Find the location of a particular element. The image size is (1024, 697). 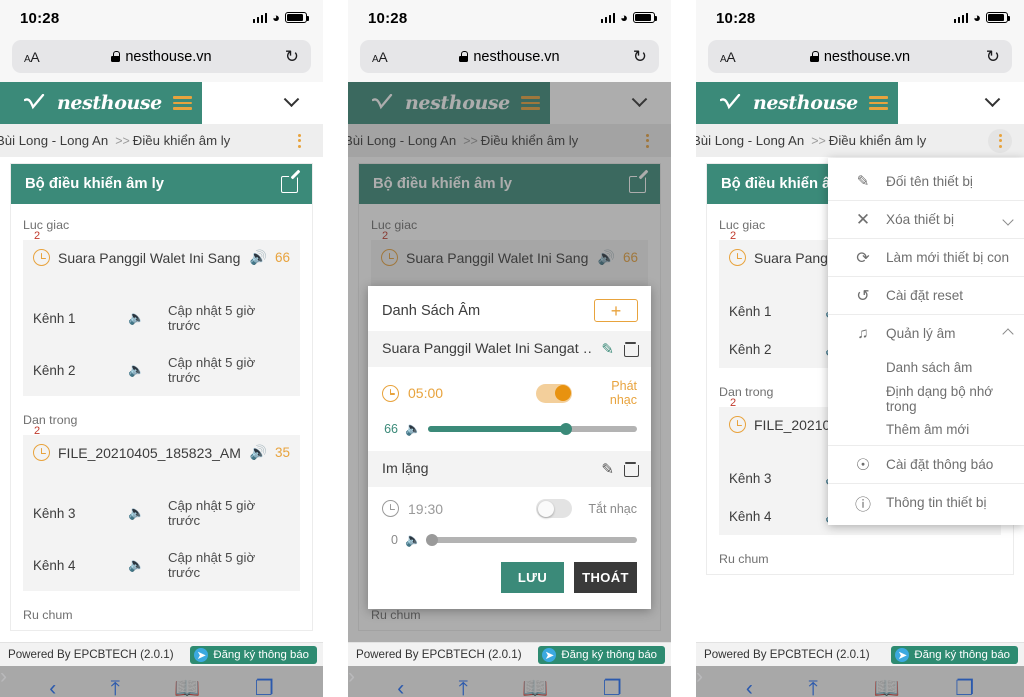

volume-row: 0 🔈 is located at coordinates (509, 540).